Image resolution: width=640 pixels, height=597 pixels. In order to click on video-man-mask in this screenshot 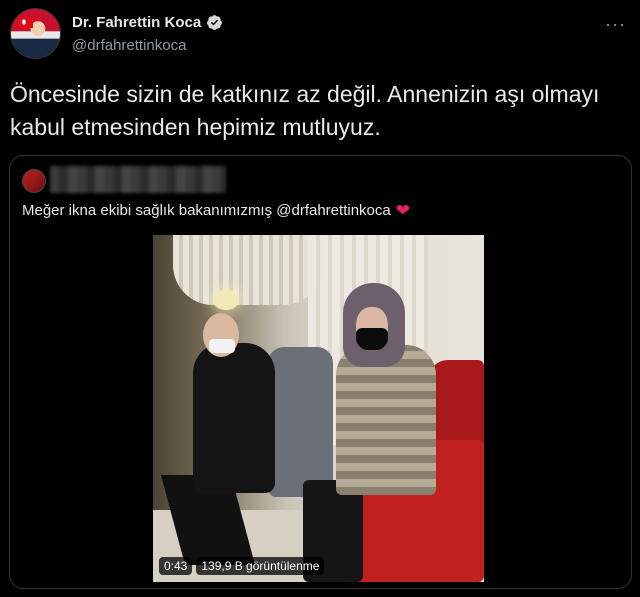, I will do `click(222, 346)`.